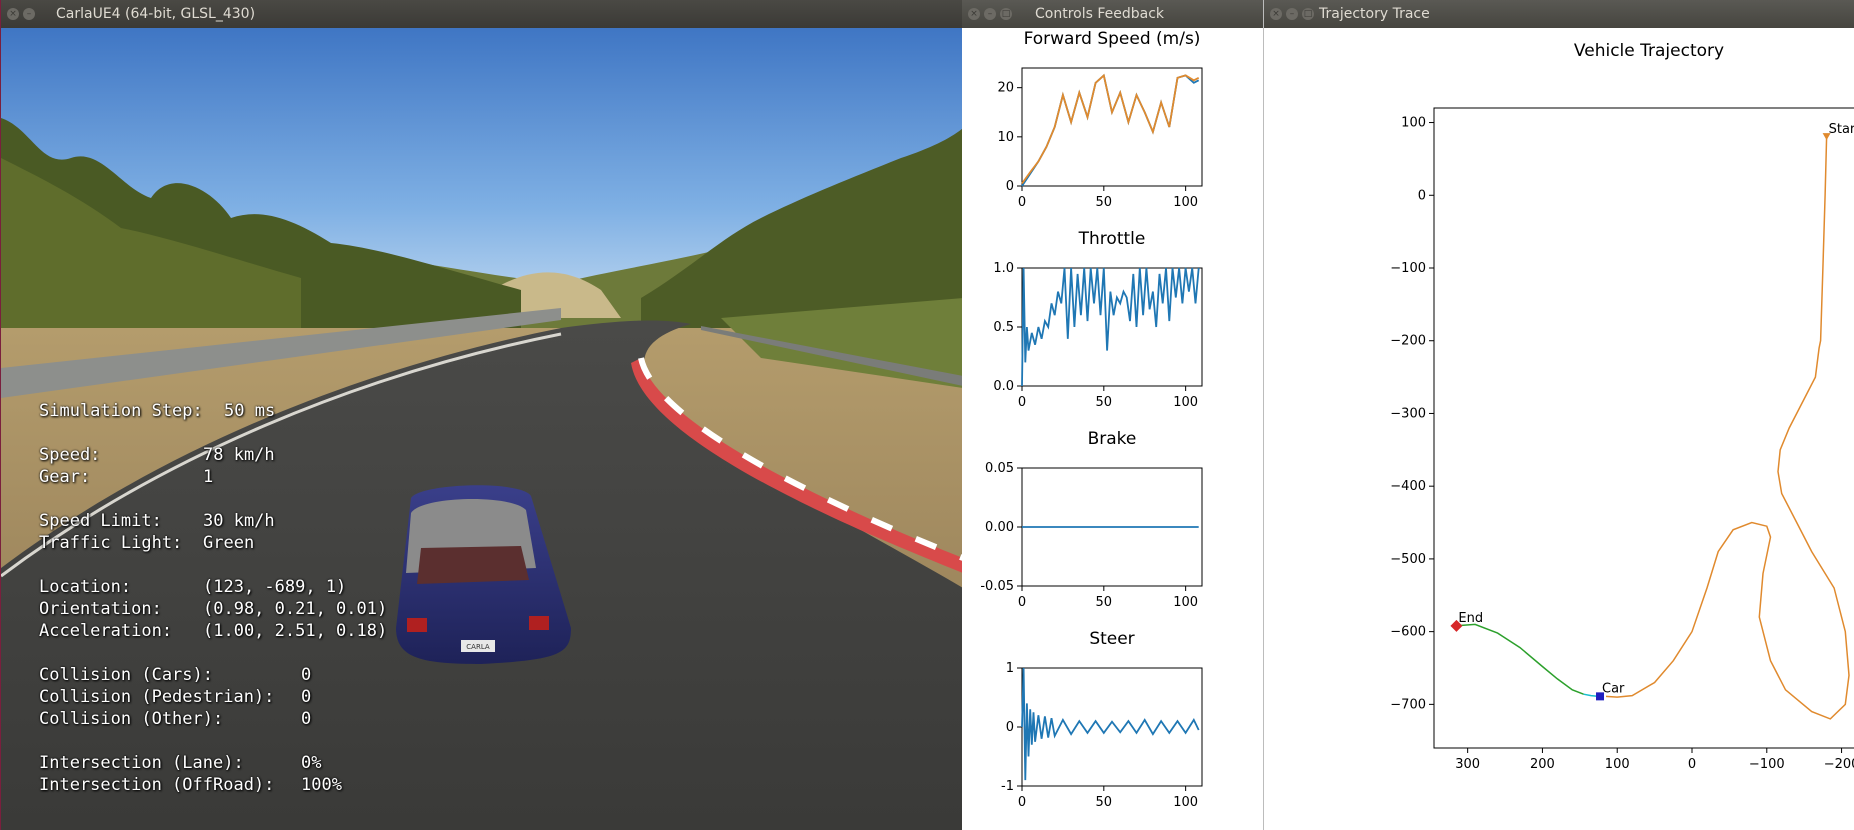 The height and width of the screenshot is (830, 1854). I want to click on carla-titlebar: × – CarlaUE4 (64-bit, GLSL_430), so click(481, 14).